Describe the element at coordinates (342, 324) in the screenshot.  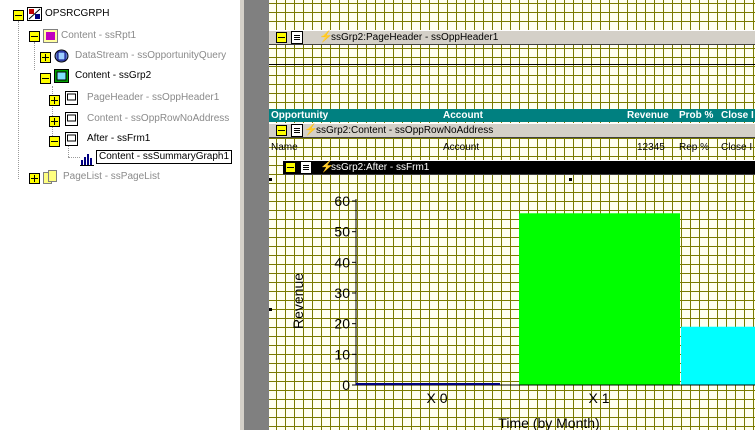
I see `y-tick-label: 20` at that location.